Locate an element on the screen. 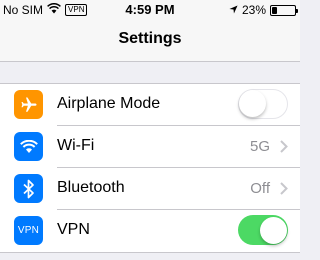 This screenshot has height=260, width=320. airplane-icon is located at coordinates (28, 104).